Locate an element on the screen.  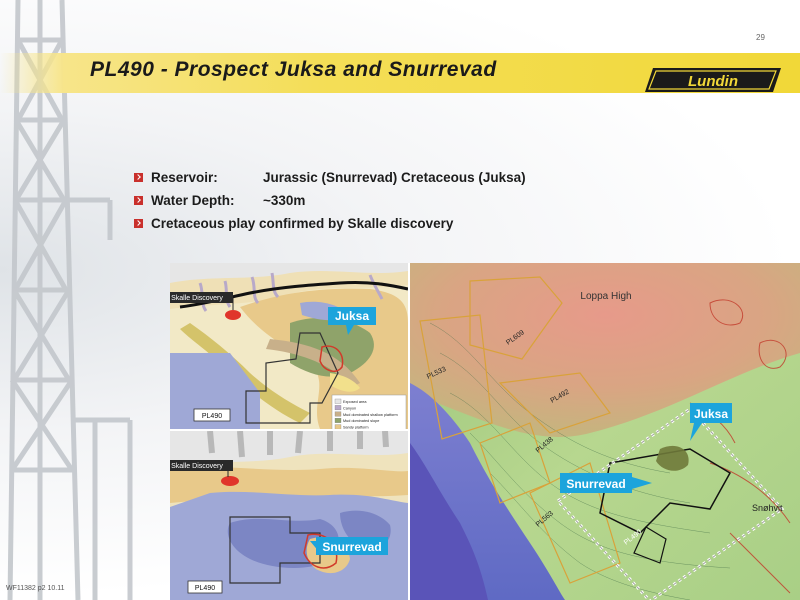
juksa-callout-right: Juksa is located at coordinates (711, 414).